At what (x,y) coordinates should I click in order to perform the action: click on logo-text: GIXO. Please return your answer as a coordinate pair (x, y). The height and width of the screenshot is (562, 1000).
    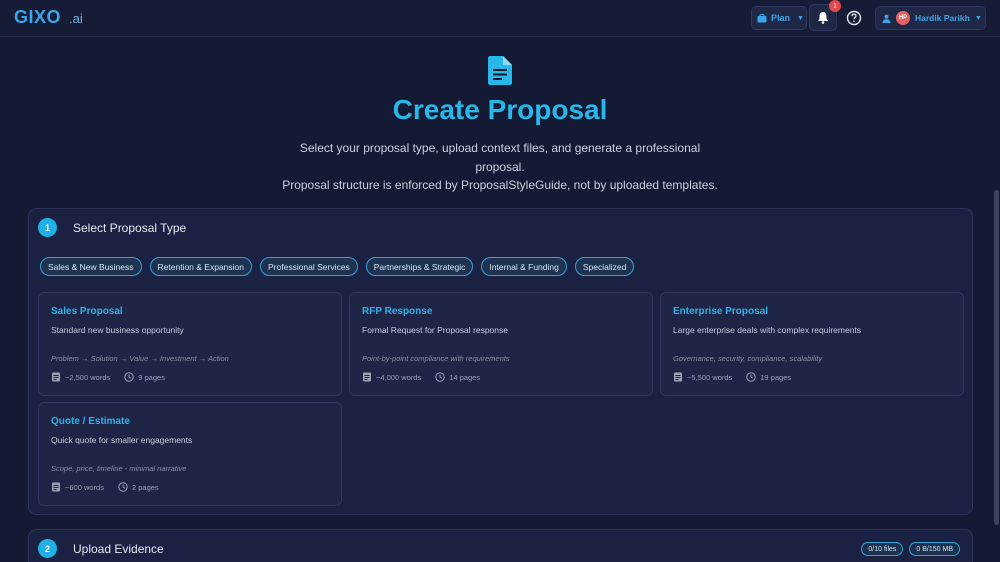
    Looking at the image, I should click on (38, 17).